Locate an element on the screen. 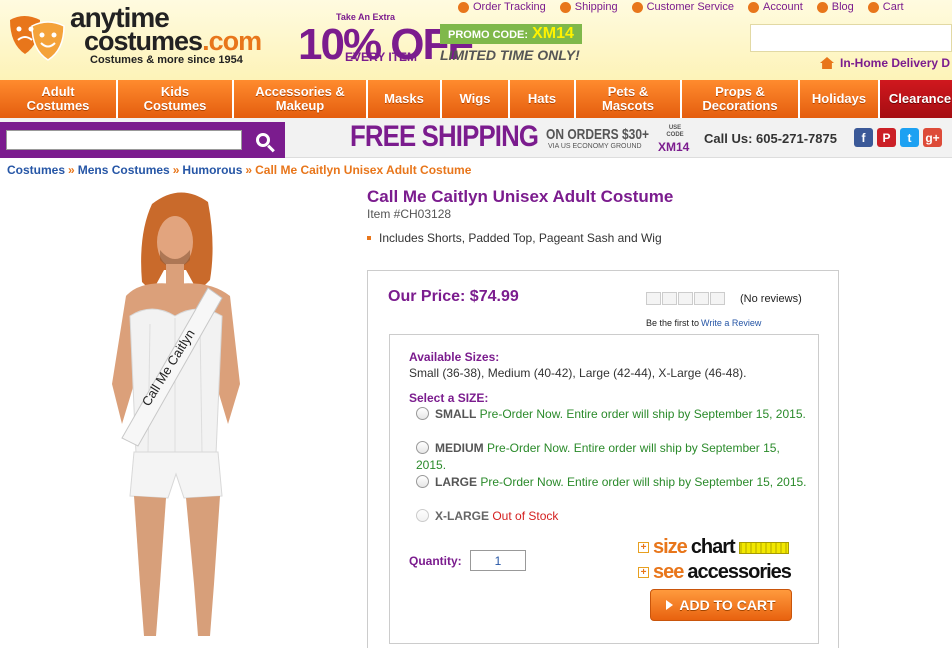  phone-number: Call Us: 605-271-7875 is located at coordinates (770, 138).